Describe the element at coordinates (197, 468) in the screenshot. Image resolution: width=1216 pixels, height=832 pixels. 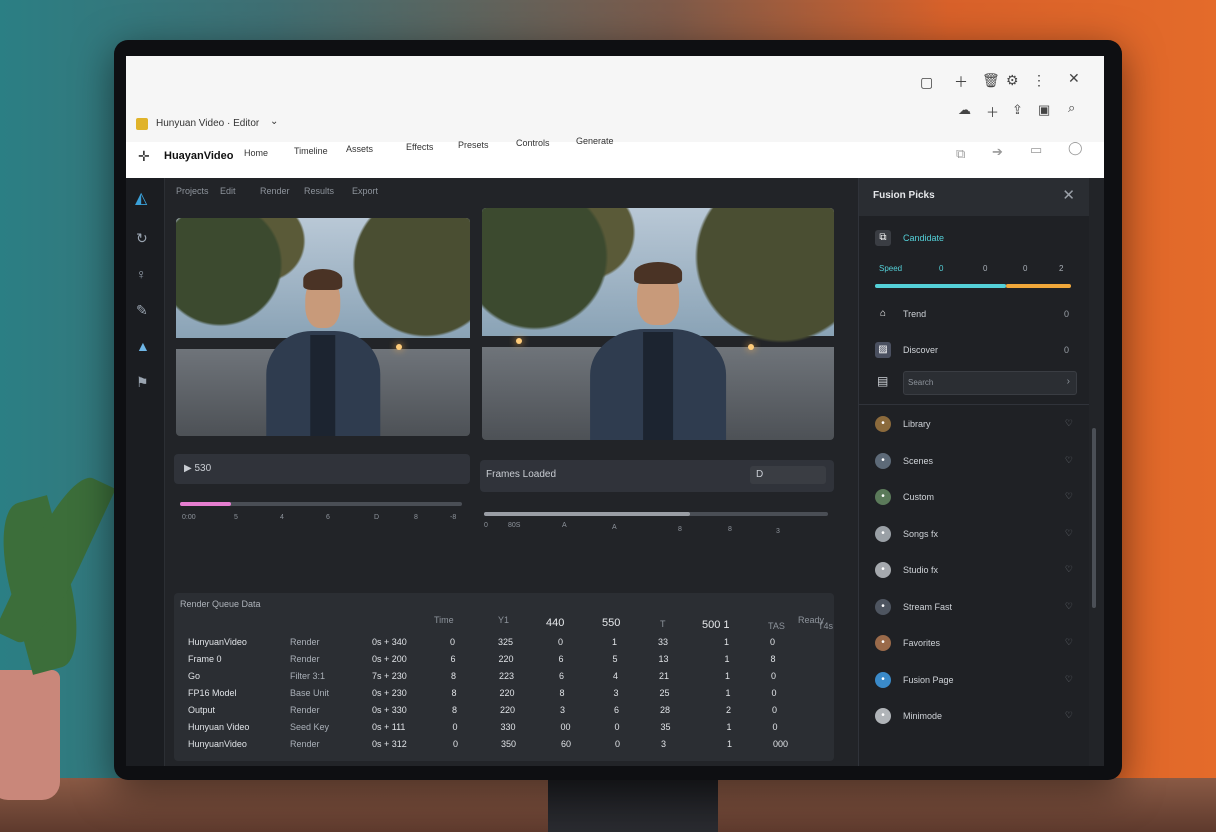
I see `play-label: ▶ 530` at that location.